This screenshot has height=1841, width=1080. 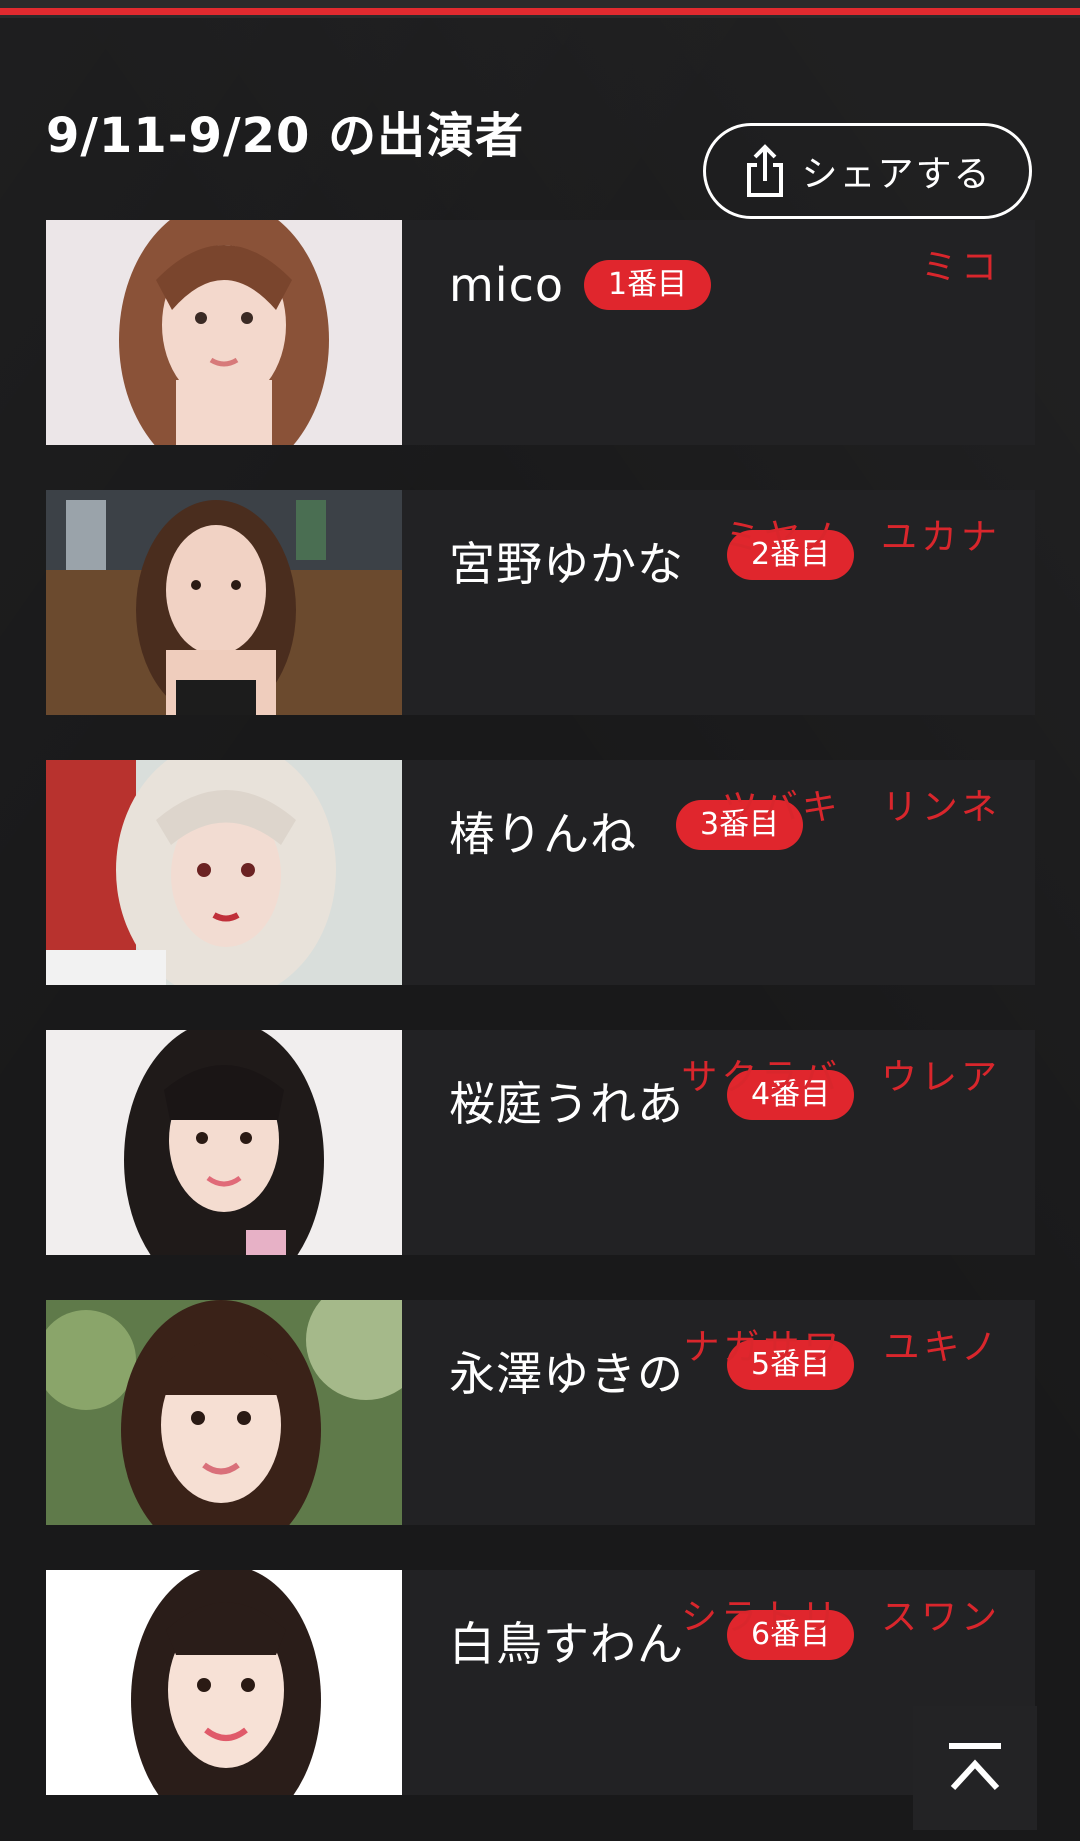 I want to click on performer-name: 永澤ゆきの, so click(x=566, y=1374).